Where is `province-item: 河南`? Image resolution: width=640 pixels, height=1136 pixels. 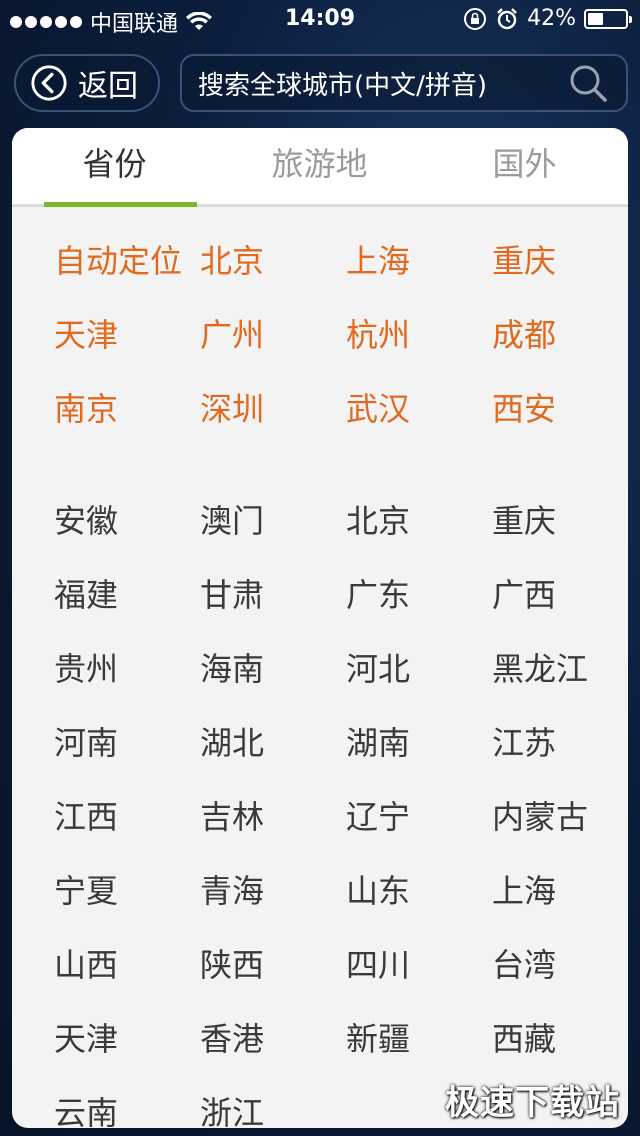 province-item: 河南 is located at coordinates (127, 741).